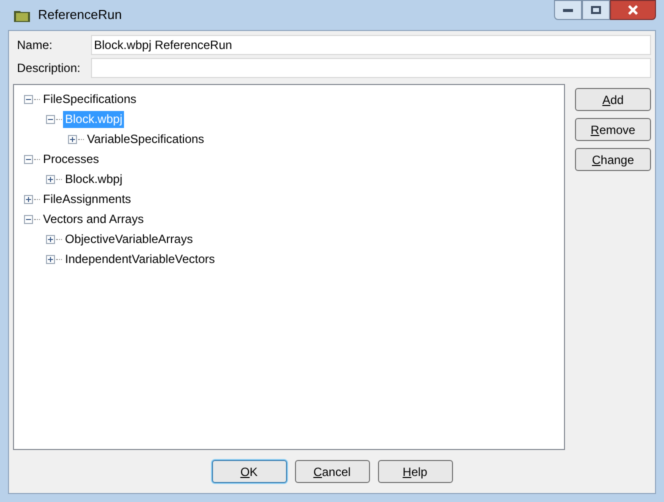 This screenshot has width=664, height=502. Describe the element at coordinates (145, 139) in the screenshot. I see `tree-item: VariableSpecifications` at that location.